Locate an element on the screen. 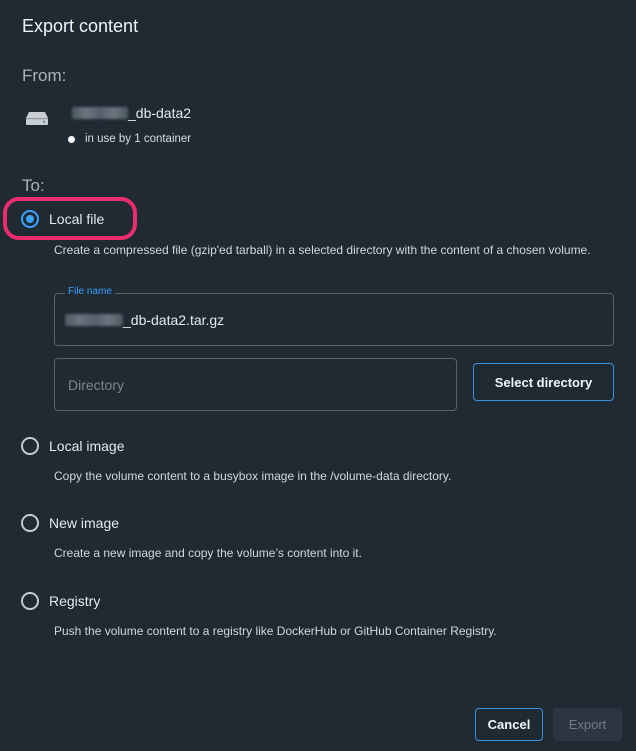 The image size is (636, 751). file-name-suffix: _db-data2.tar.gz is located at coordinates (174, 320).